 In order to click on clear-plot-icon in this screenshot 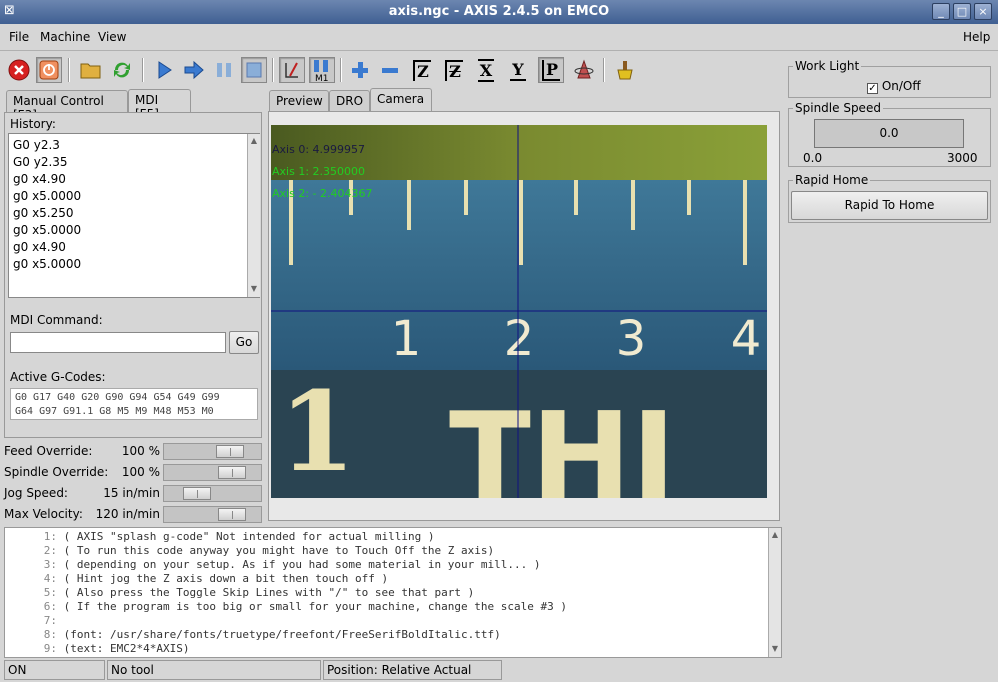, I will do `click(625, 70)`.